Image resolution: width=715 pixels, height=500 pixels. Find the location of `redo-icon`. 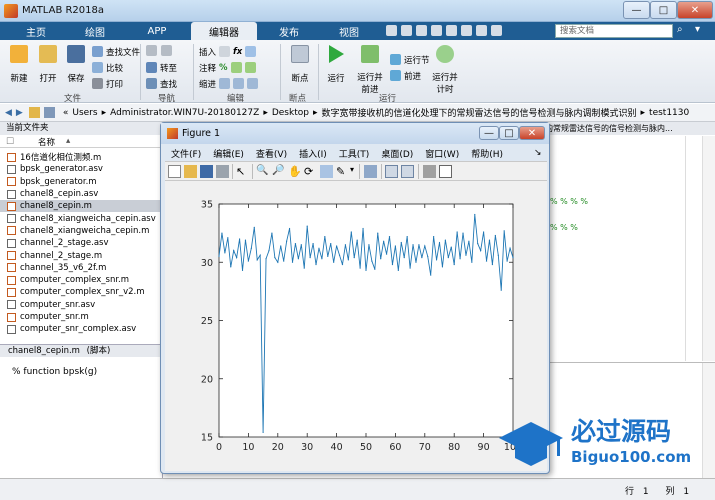

redo-icon is located at coordinates (466, 30).